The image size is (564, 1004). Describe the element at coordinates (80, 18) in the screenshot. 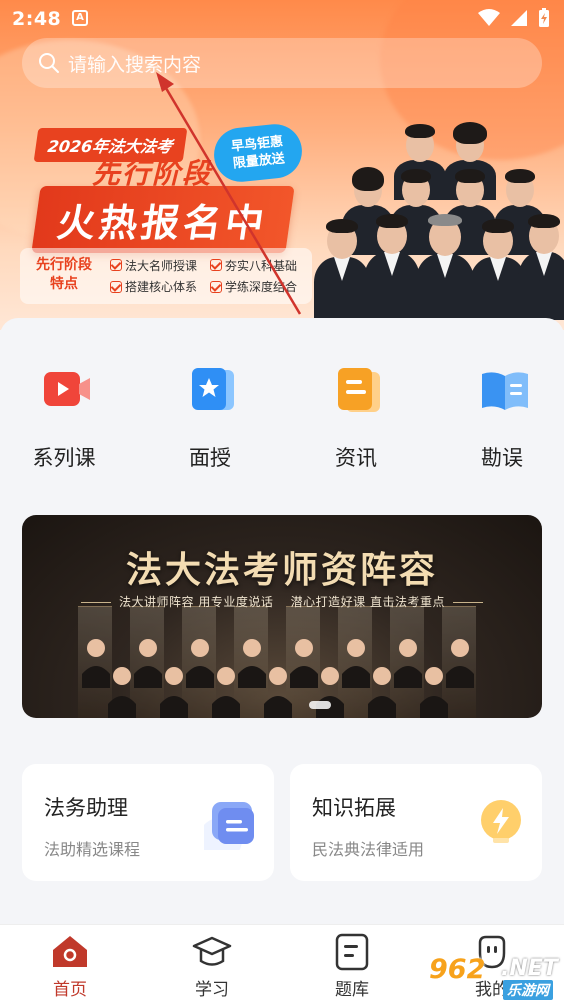

I see `app-notification-icon: A` at that location.